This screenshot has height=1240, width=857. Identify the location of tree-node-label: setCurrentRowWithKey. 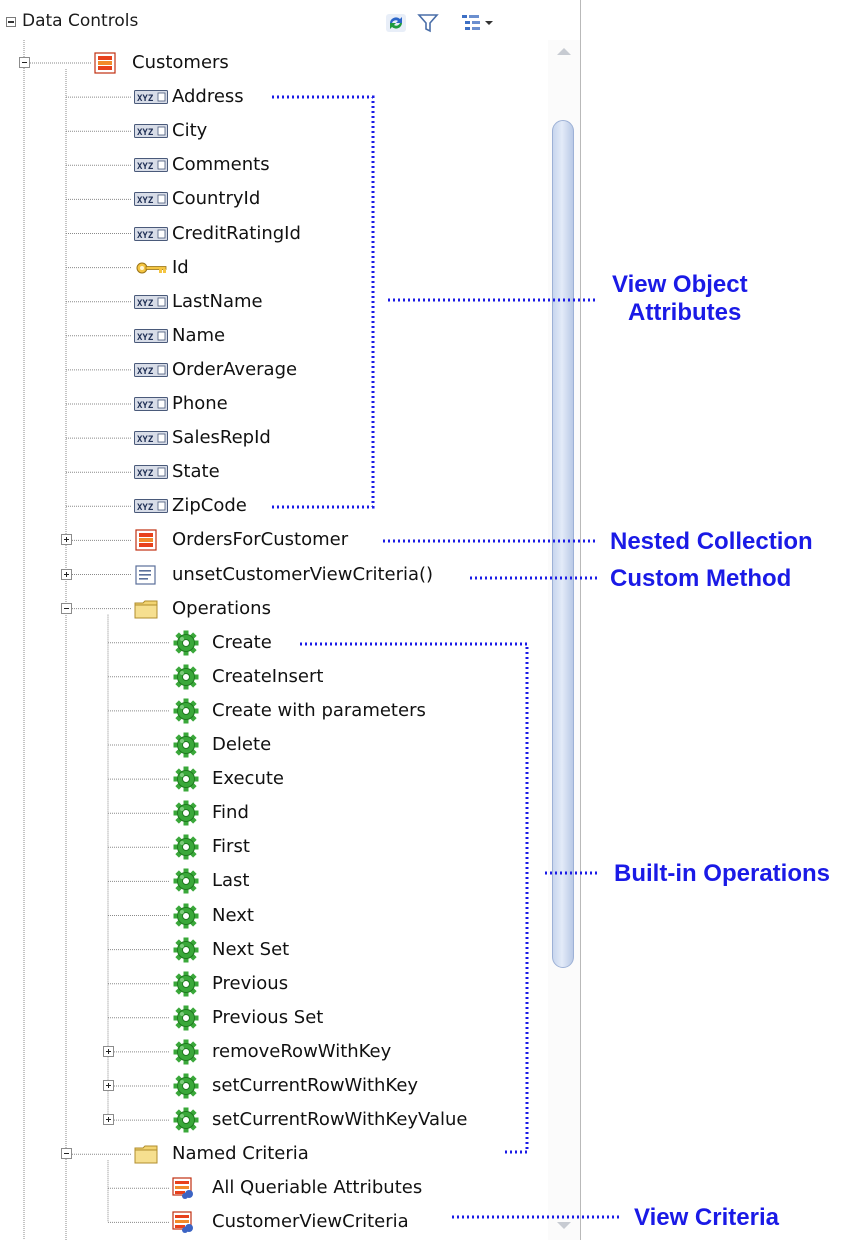
(315, 1085).